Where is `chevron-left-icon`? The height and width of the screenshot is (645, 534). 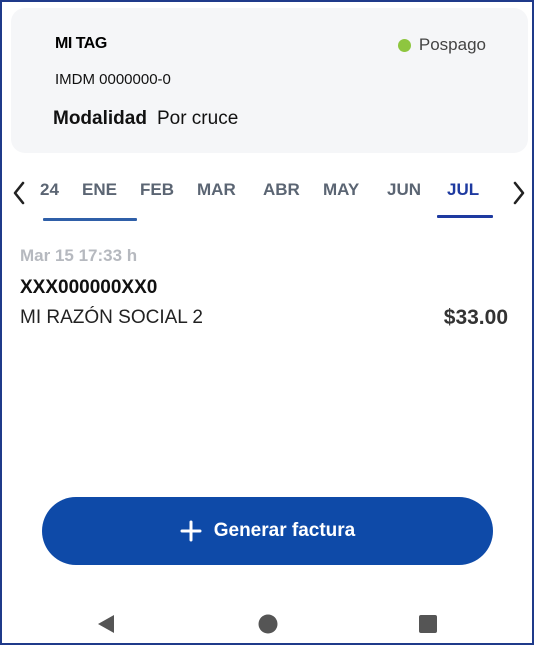 chevron-left-icon is located at coordinates (19, 193).